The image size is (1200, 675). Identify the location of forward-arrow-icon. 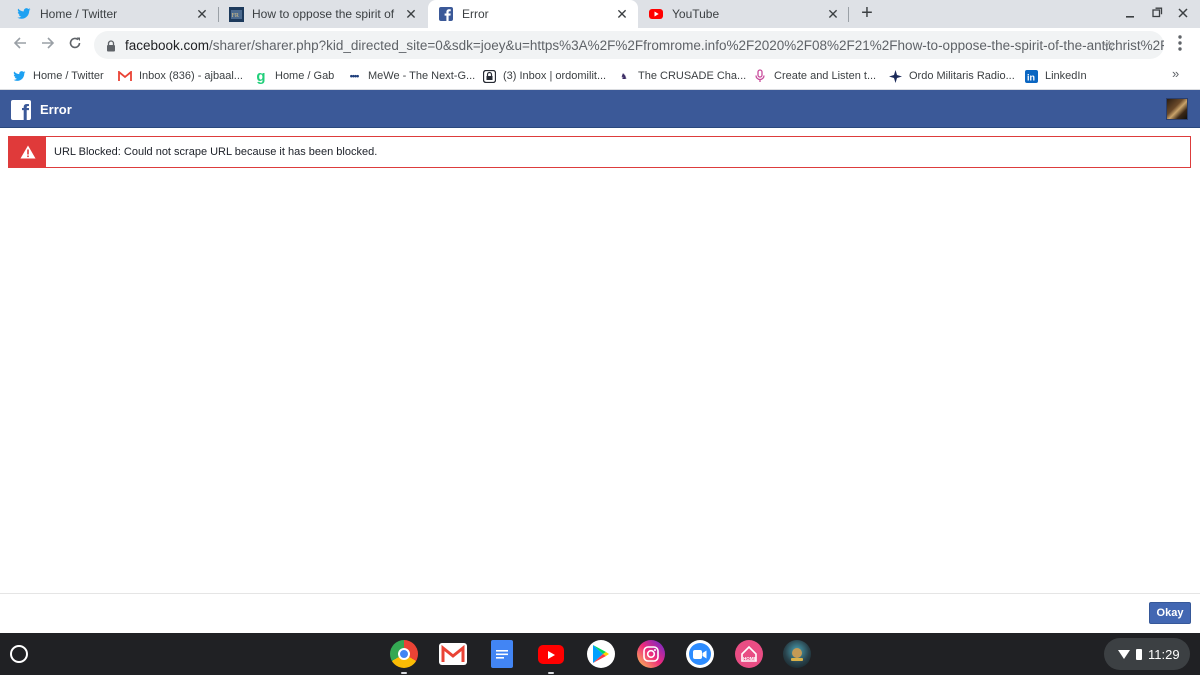
(48, 43).